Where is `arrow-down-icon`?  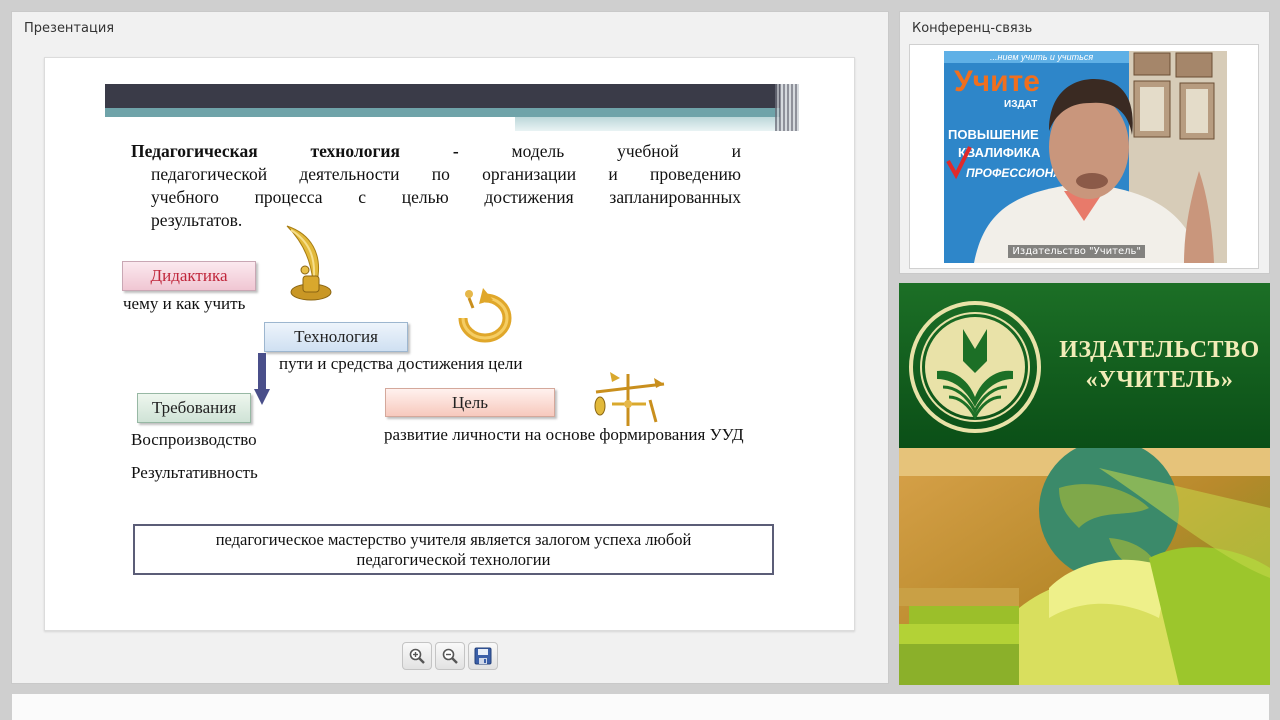 arrow-down-icon is located at coordinates (262, 379).